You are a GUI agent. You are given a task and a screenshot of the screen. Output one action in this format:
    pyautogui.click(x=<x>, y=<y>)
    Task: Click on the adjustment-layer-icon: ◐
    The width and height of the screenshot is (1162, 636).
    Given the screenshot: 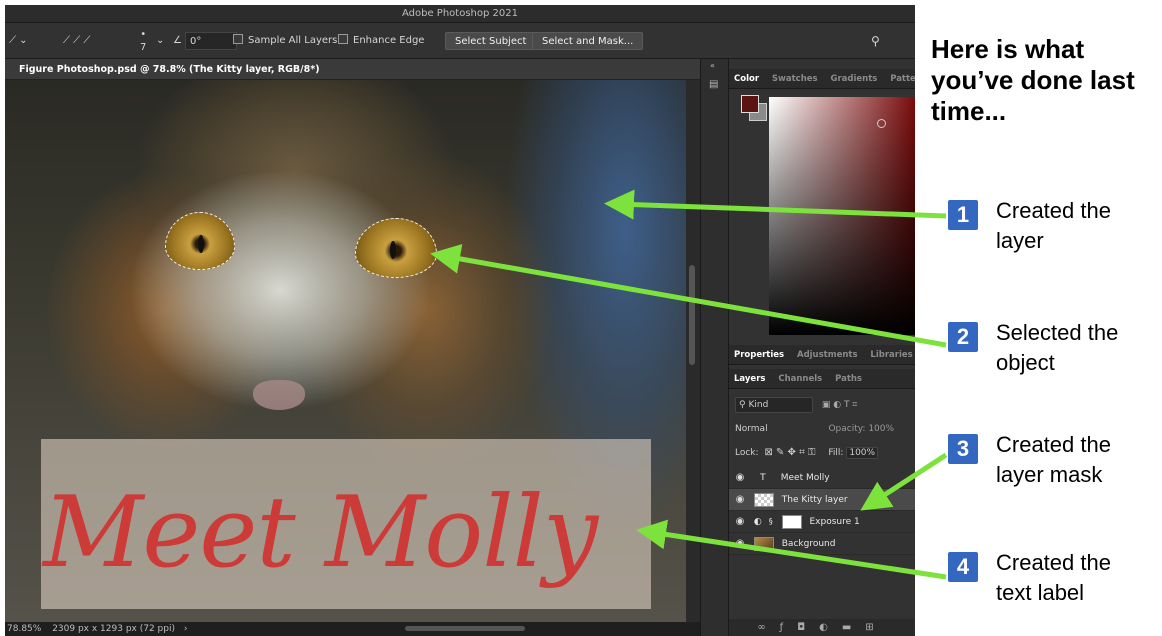 What is the action you would take?
    pyautogui.click(x=757, y=522)
    